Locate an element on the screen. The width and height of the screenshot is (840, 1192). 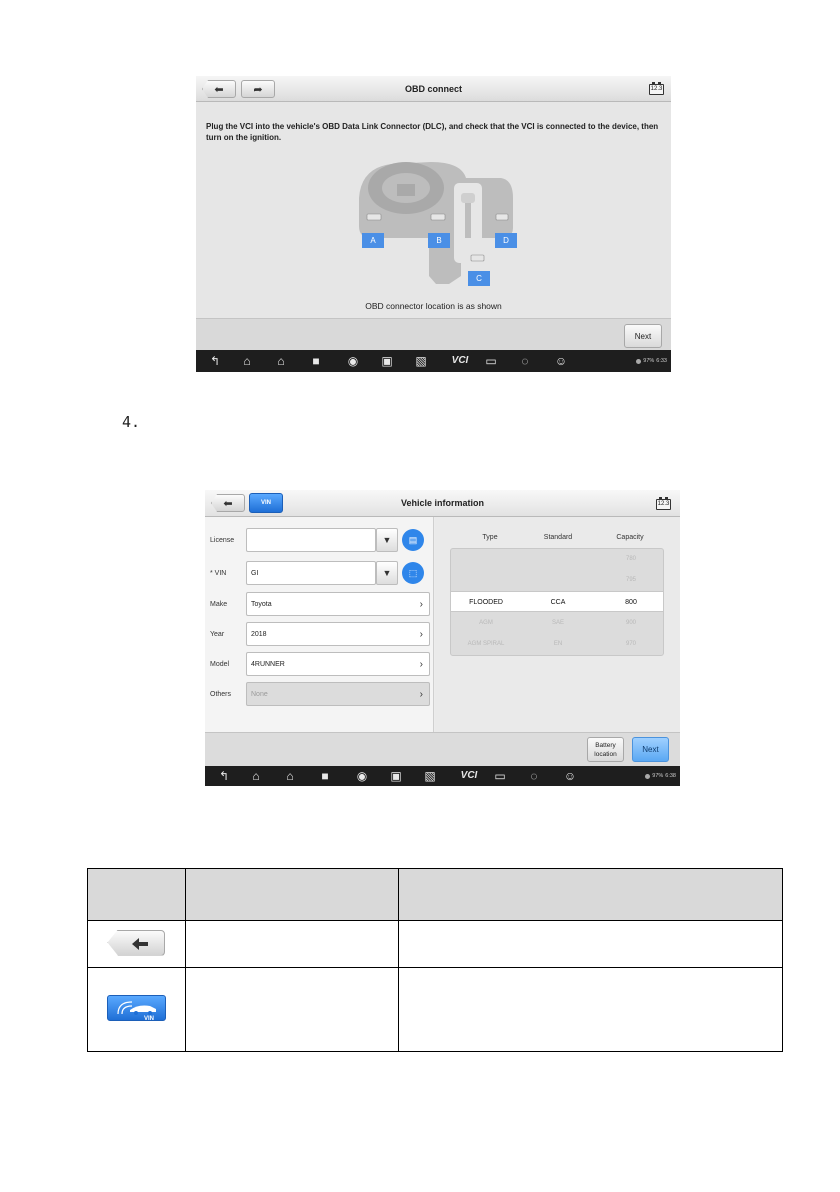
field-make: Make Toyota › is located at coordinates (320, 604).